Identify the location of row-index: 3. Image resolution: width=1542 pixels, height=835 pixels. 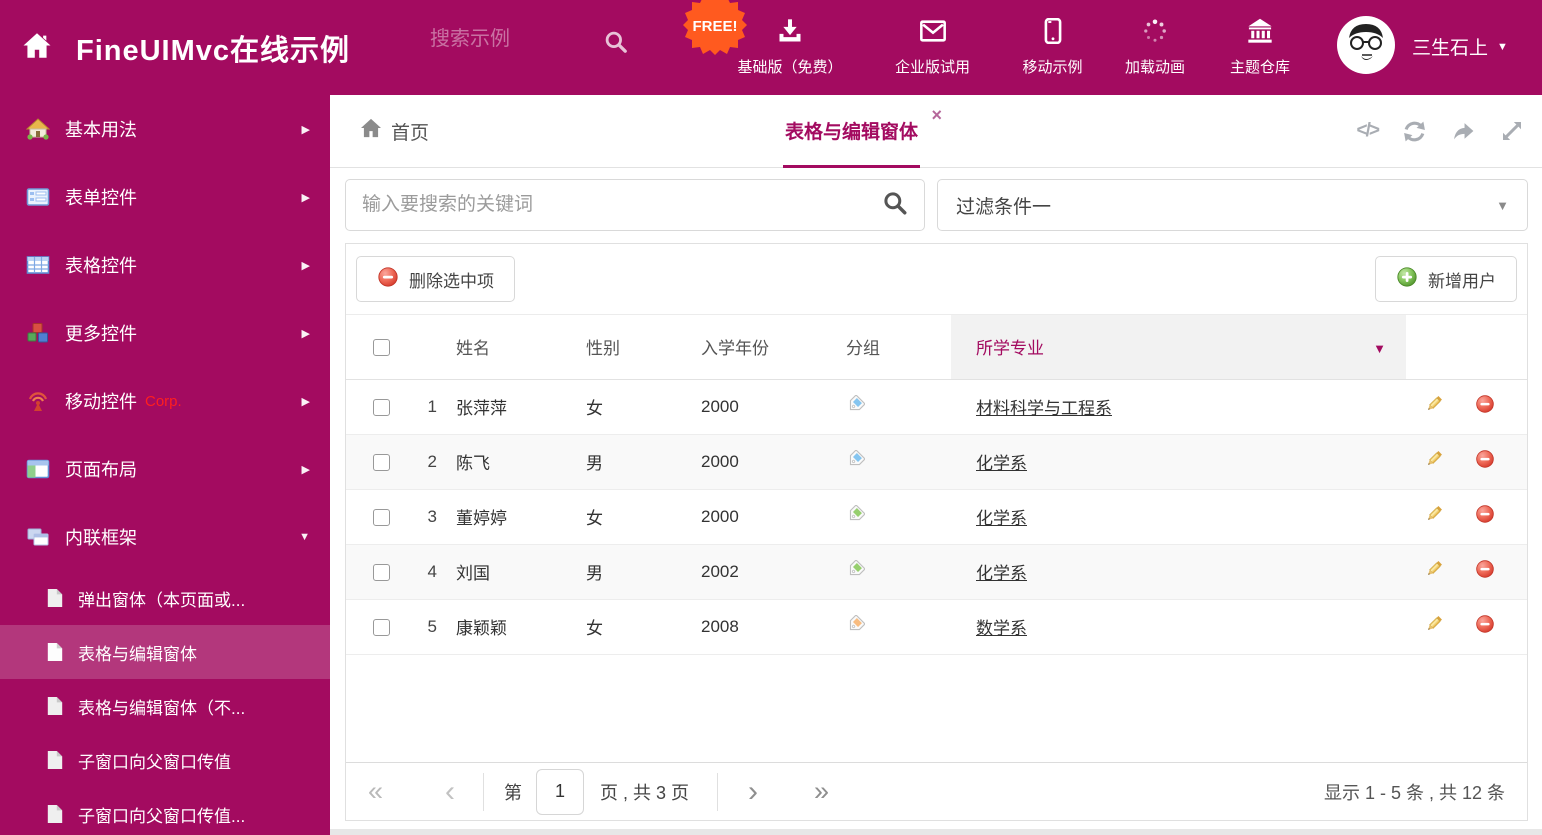
(428, 517).